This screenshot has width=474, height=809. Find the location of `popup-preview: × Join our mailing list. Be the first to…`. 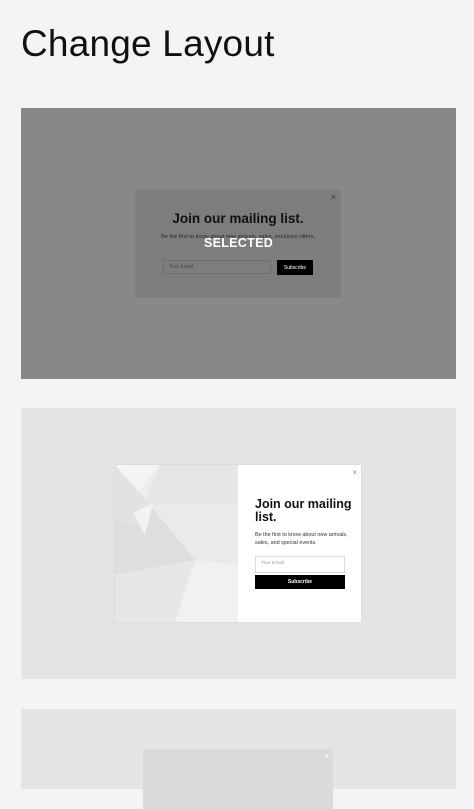

popup-preview: × Join our mailing list. Be the first to… is located at coordinates (238, 543).